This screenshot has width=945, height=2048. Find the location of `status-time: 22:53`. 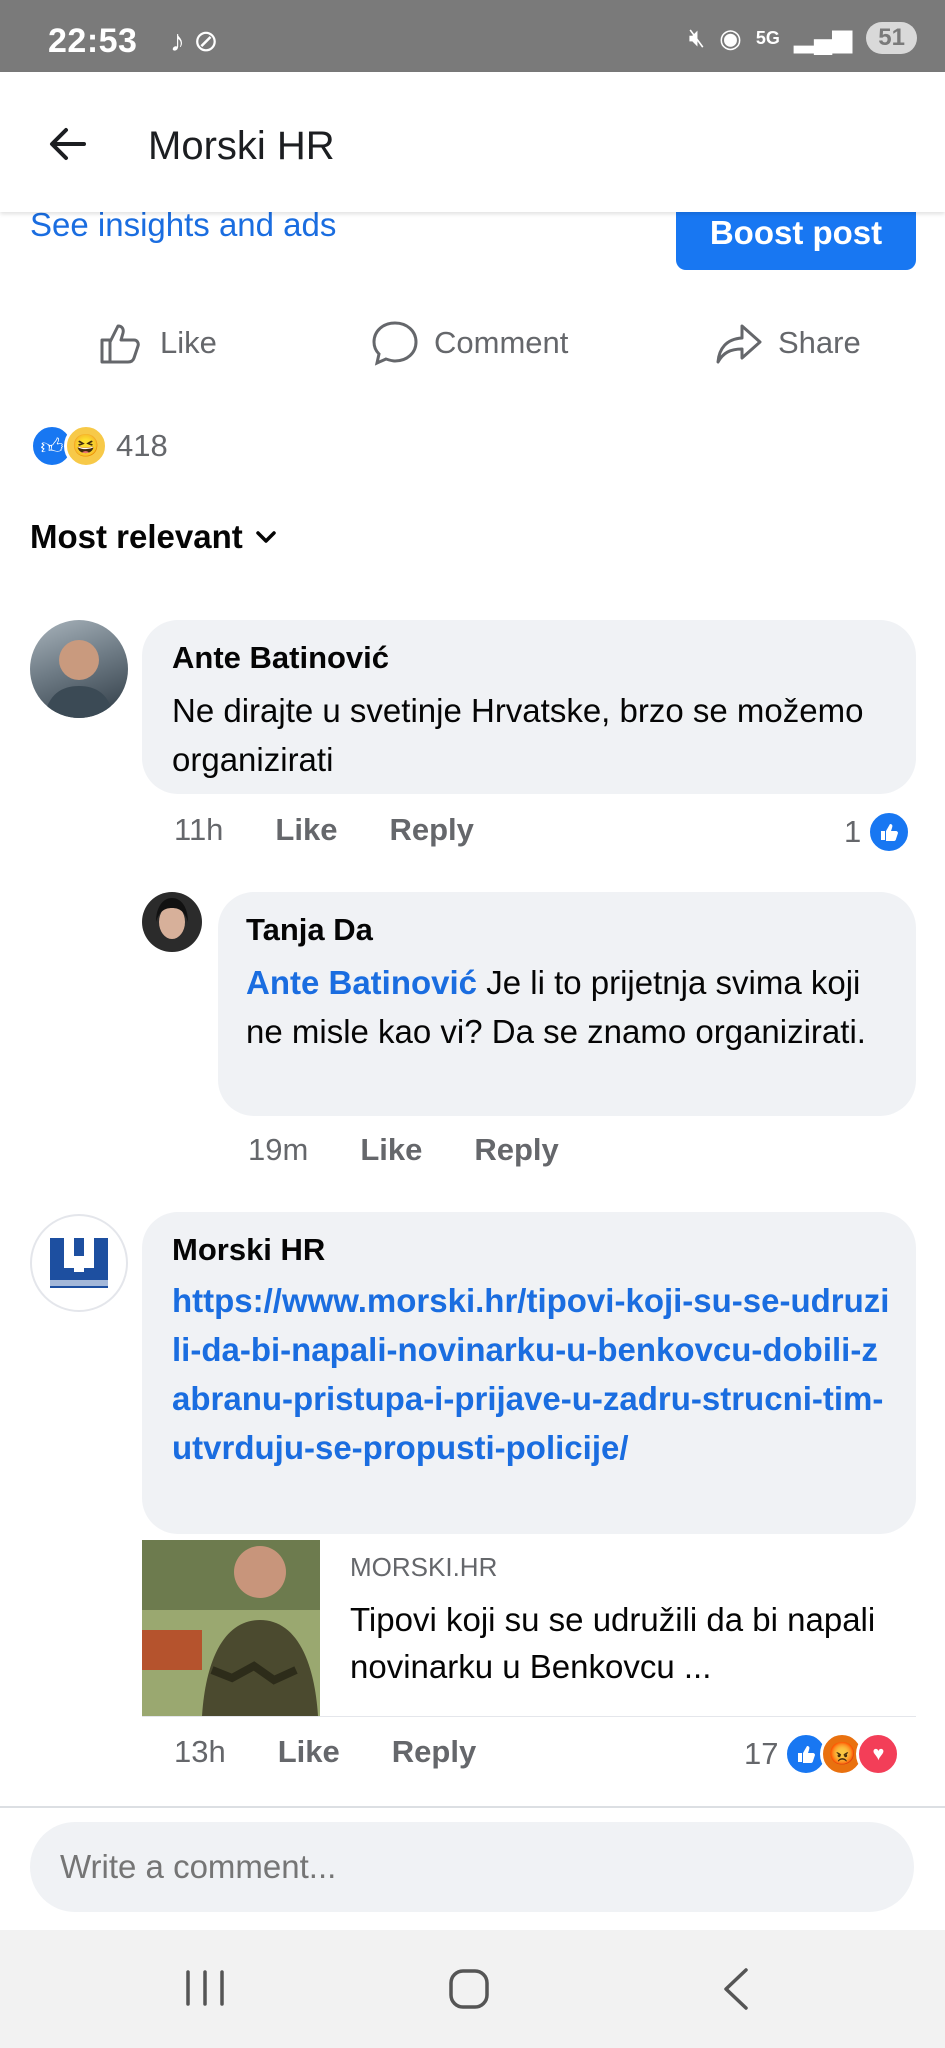

status-time: 22:53 is located at coordinates (93, 41).